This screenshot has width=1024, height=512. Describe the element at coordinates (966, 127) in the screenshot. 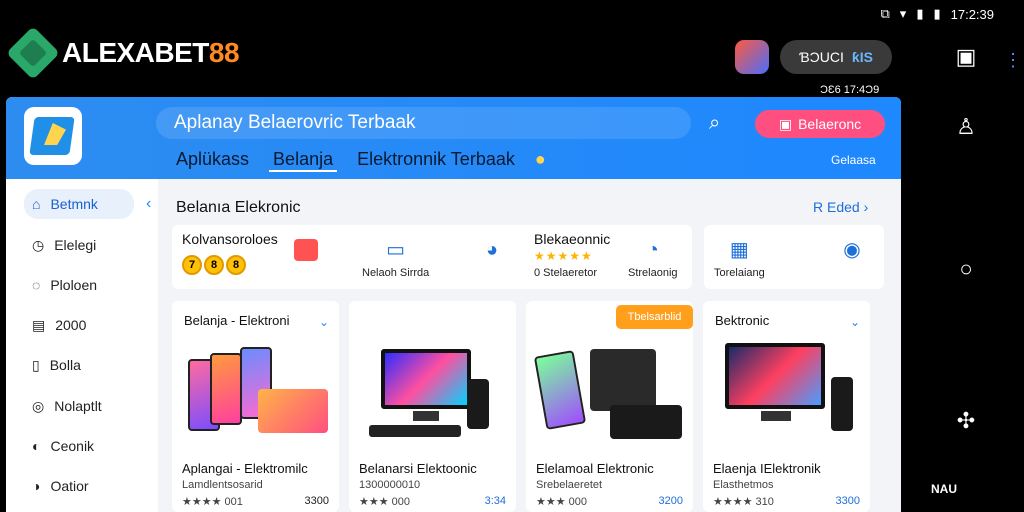

I see `user-icon: ♙` at that location.